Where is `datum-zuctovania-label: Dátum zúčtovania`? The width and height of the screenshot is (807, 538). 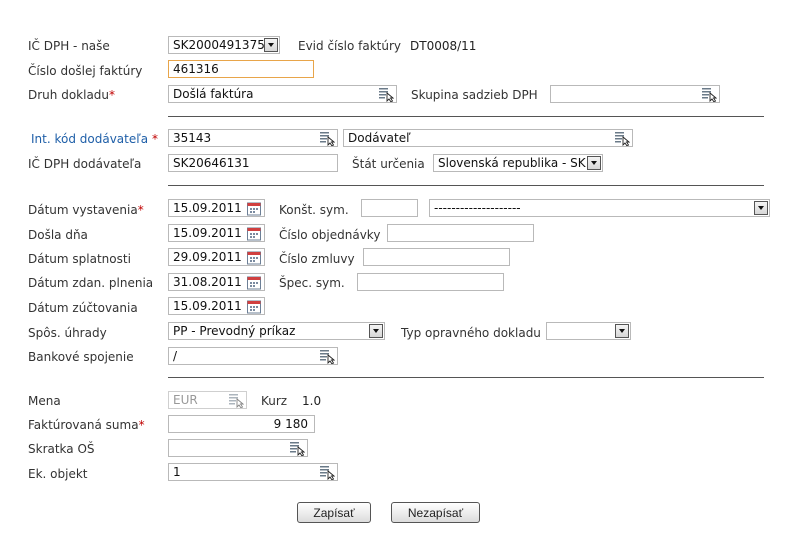
datum-zuctovania-label: Dátum zúčtovania is located at coordinates (83, 308).